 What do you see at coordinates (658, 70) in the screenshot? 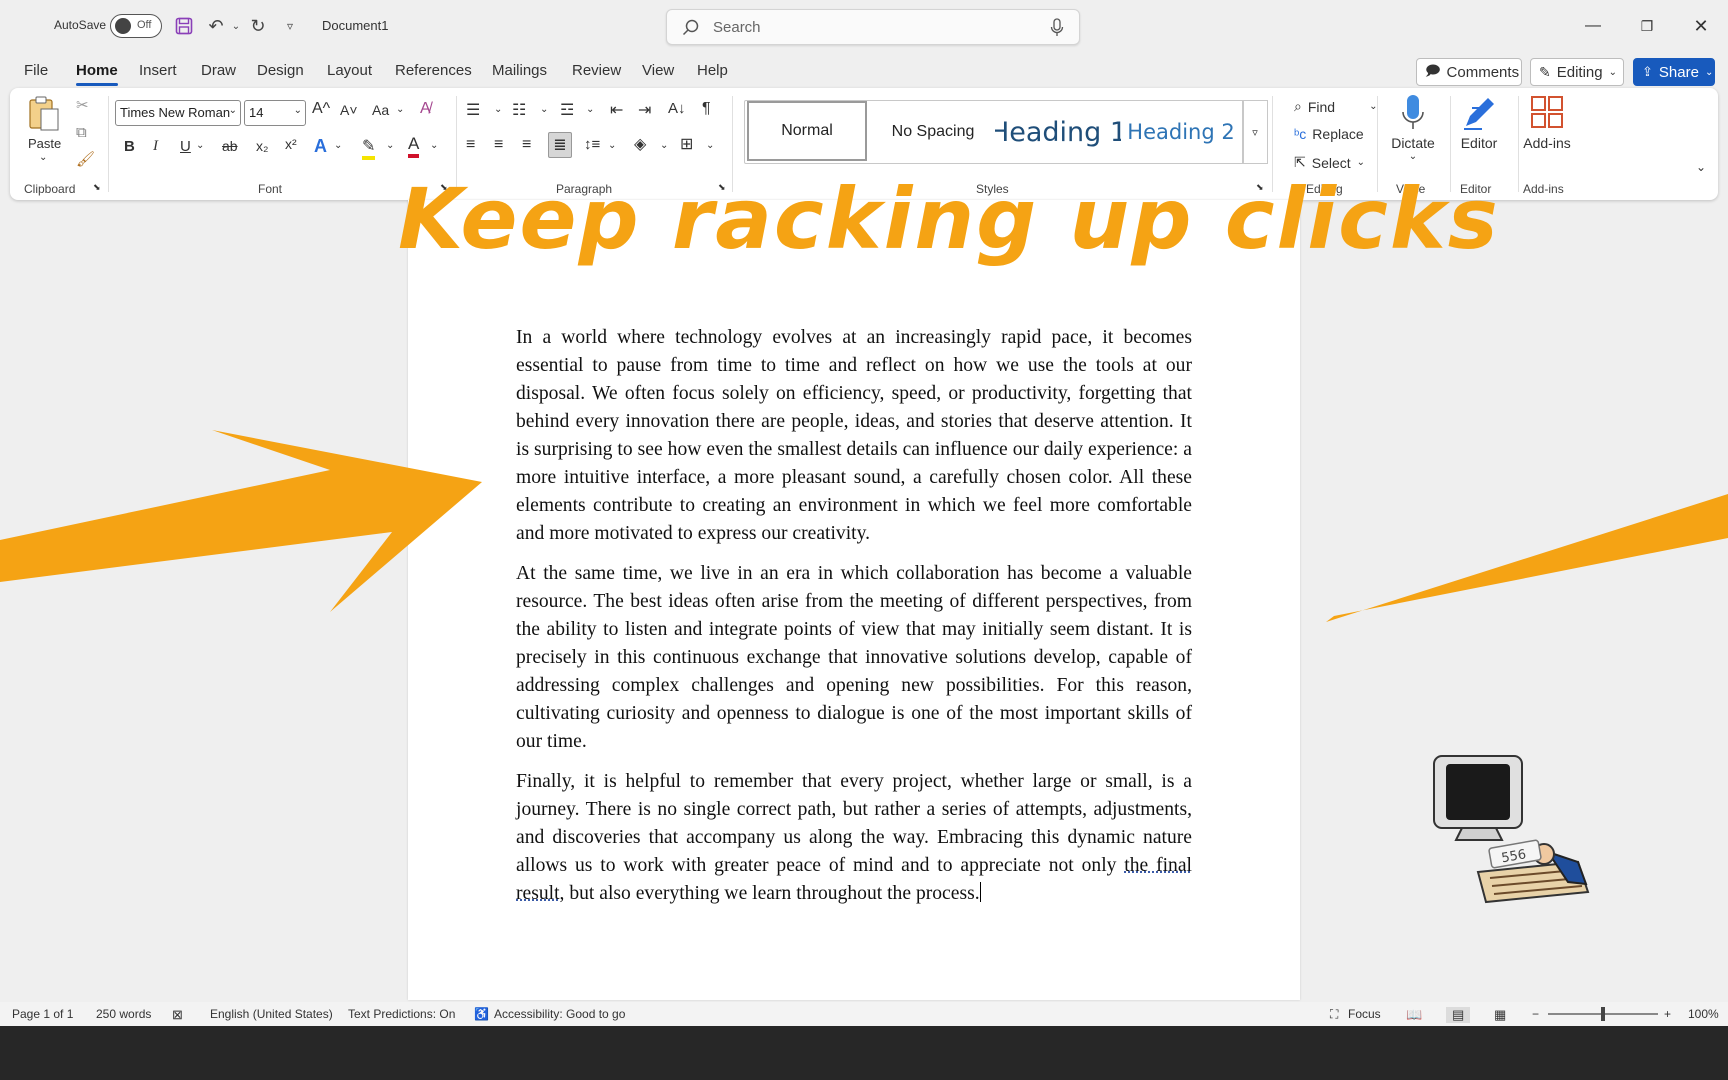
I see `tab-view: View` at bounding box center [658, 70].